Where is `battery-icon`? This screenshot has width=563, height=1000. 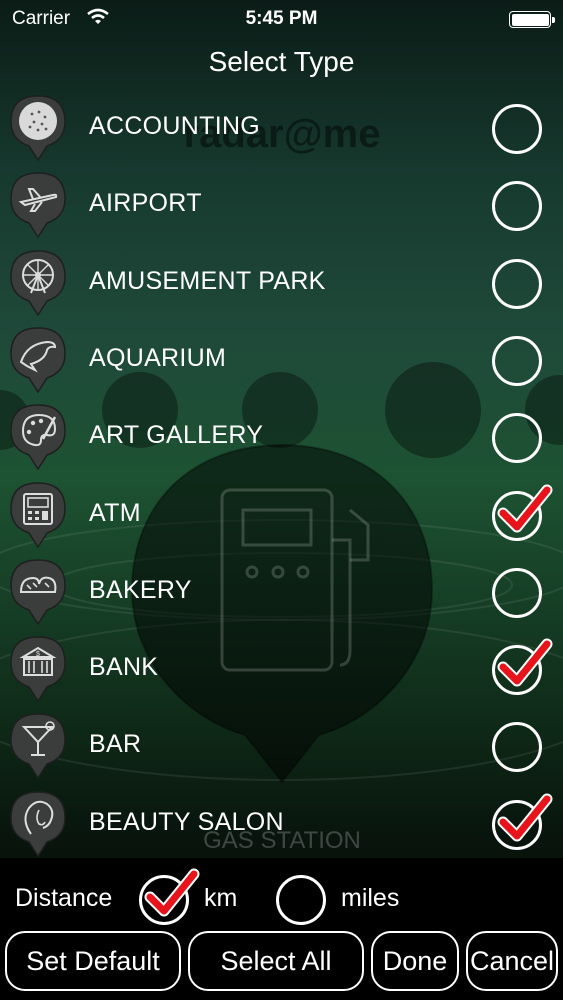
battery-icon is located at coordinates (532, 19).